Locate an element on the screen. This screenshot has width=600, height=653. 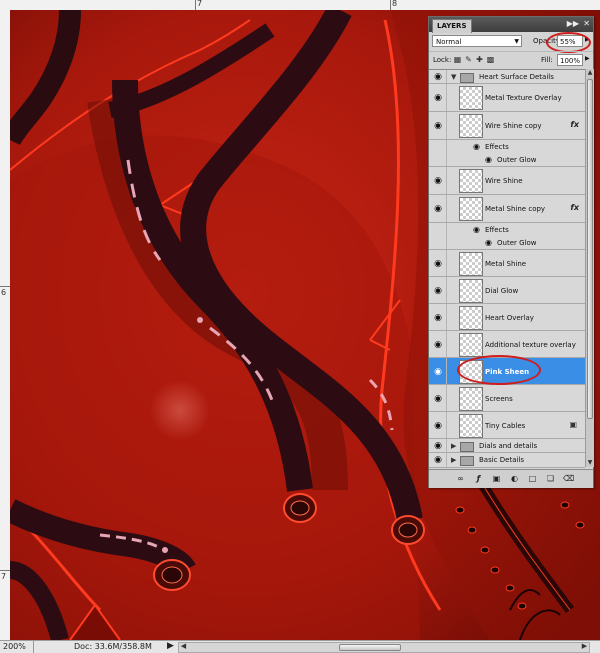
layer-row: ◉ Additional texture overlay is located at coordinates (507, 344).